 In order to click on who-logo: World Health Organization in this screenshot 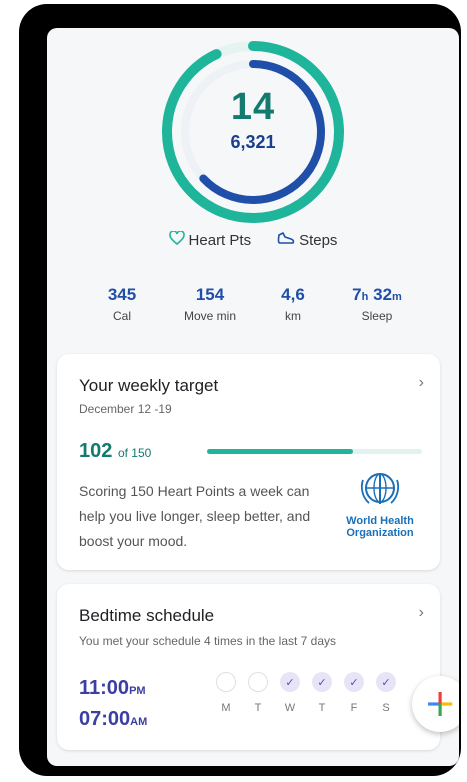, I will do `click(380, 504)`.